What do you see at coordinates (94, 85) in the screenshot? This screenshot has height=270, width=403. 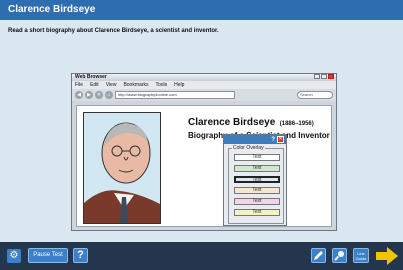 I see `menu-edit: Edit` at bounding box center [94, 85].